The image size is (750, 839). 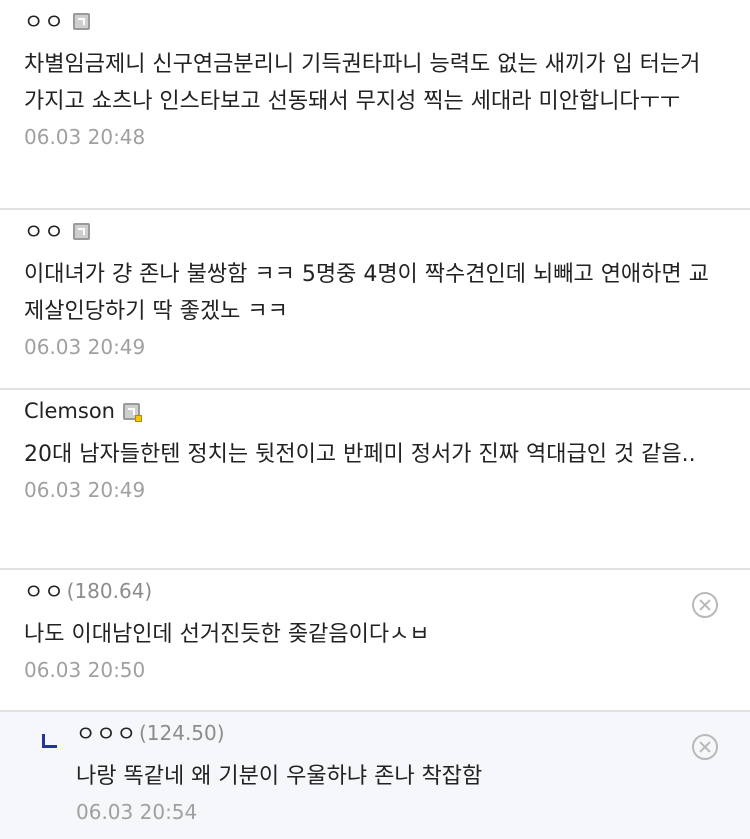 What do you see at coordinates (69, 411) in the screenshot?
I see `comment-nickname: Clemson` at bounding box center [69, 411].